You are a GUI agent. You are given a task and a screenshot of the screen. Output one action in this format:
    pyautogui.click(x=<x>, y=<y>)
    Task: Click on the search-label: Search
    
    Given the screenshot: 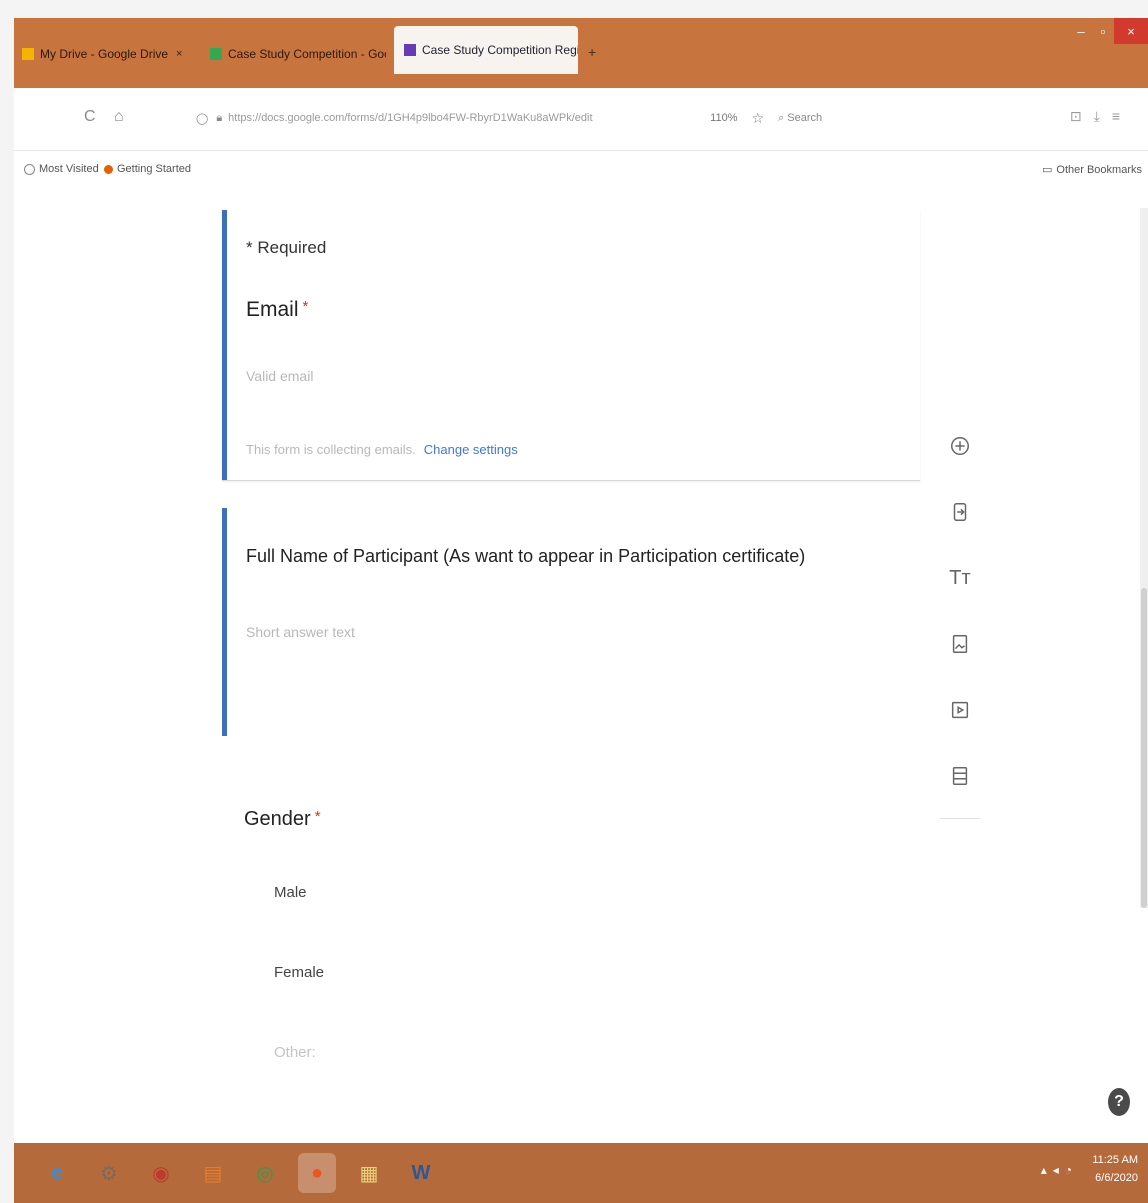 What is the action you would take?
    pyautogui.click(x=805, y=117)
    